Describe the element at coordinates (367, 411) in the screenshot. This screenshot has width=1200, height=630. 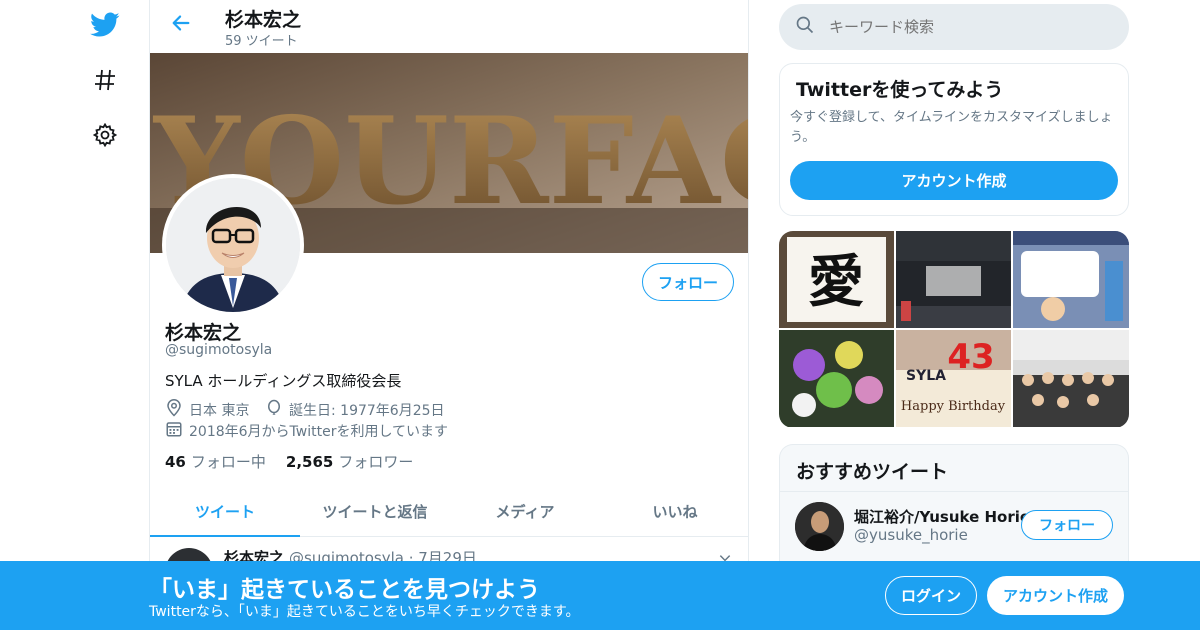
I see `birthday-text: 誕生日: 1977年6月25日` at that location.